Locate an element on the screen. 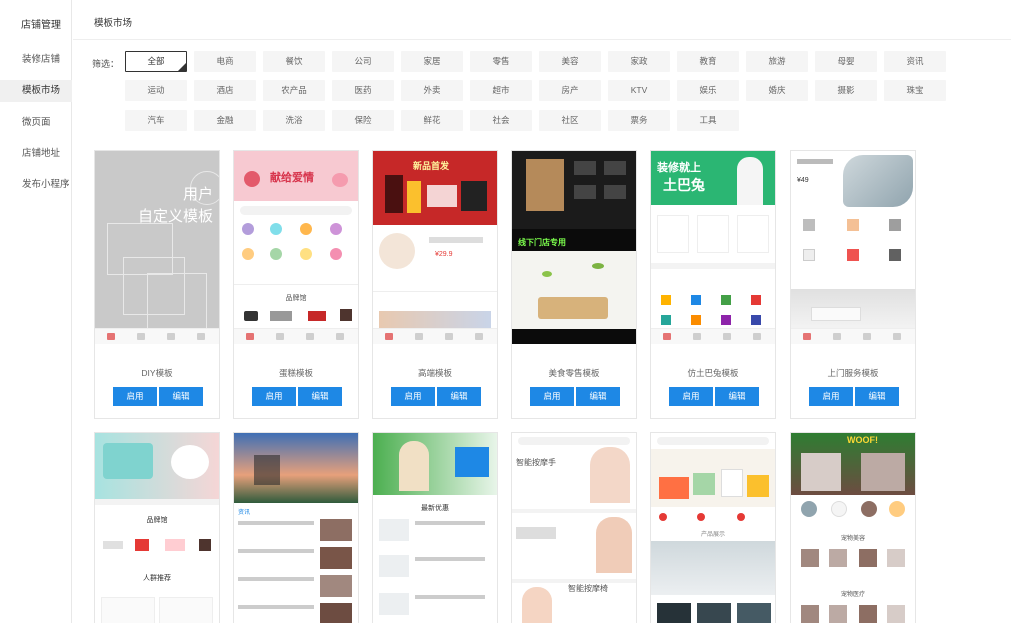 The height and width of the screenshot is (623, 1011). filter-chip: 餐饮 is located at coordinates (294, 61).